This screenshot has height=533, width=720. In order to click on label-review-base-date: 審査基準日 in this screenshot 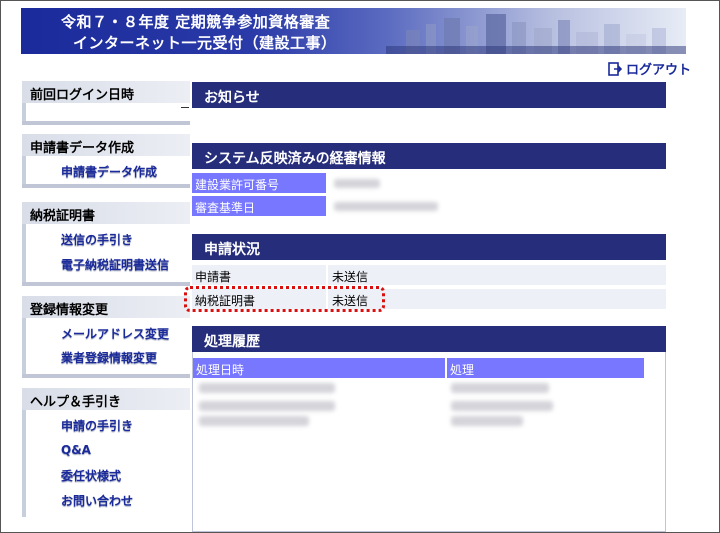, I will do `click(259, 206)`.